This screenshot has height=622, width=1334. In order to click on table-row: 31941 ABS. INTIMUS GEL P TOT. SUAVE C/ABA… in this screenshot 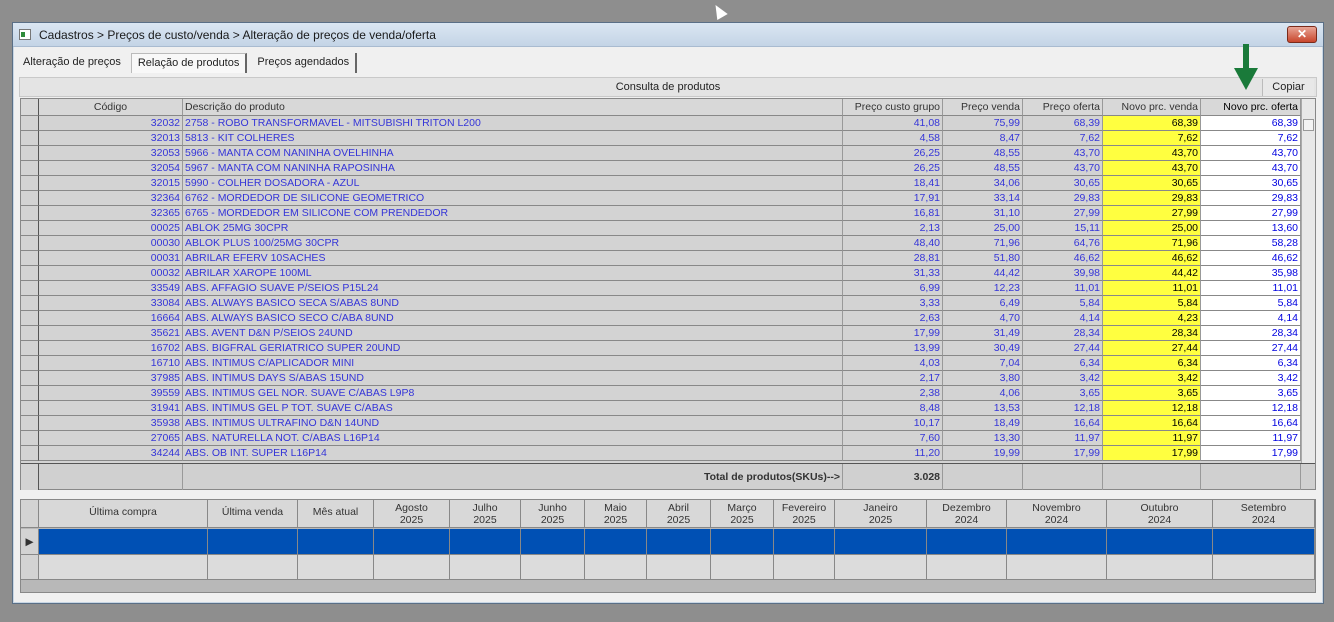, I will do `click(668, 408)`.